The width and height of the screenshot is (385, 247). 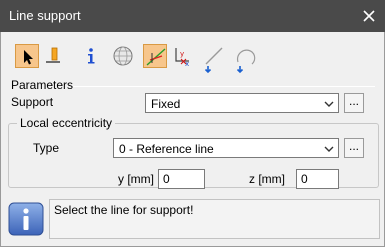 What do you see at coordinates (214, 219) in the screenshot?
I see `status-message-box: Select the line for support!` at bounding box center [214, 219].